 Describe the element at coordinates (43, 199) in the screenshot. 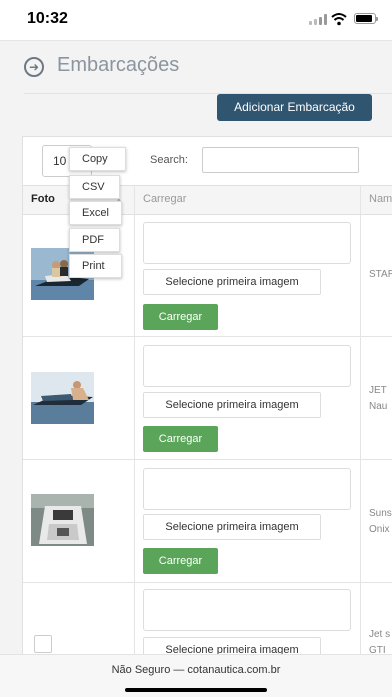

I see `column-header-foto: Foto` at that location.